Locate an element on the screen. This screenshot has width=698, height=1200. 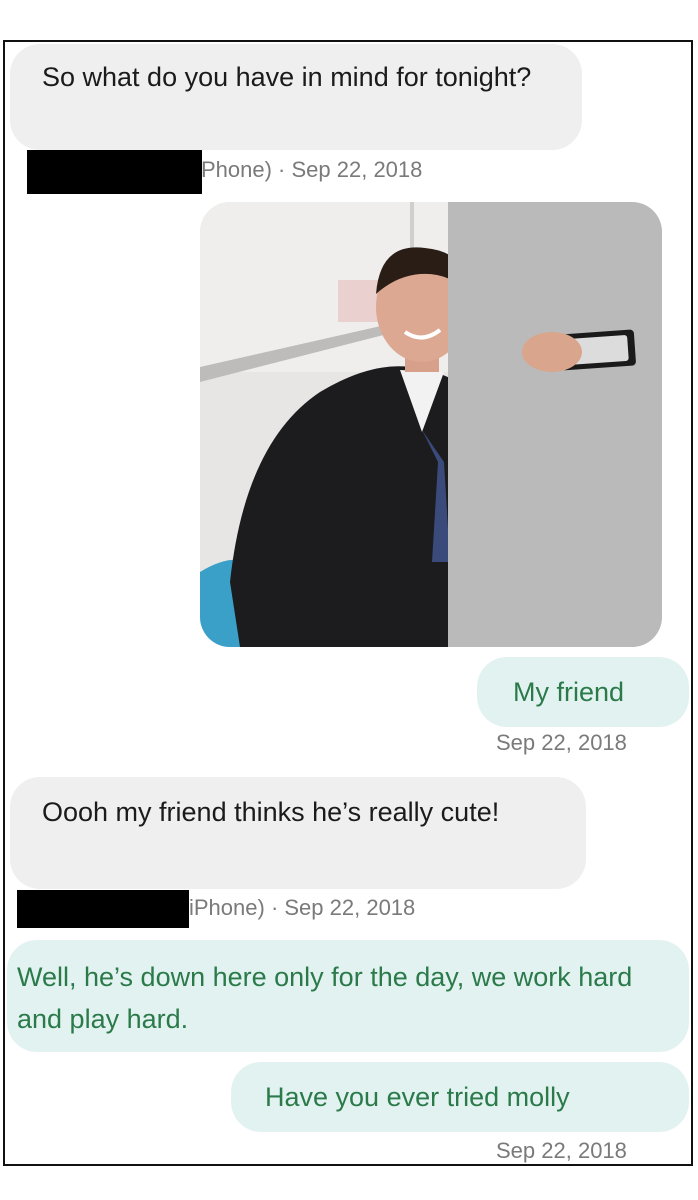
message-meta: Phone) · Sep 22, 2018 is located at coordinates (312, 169).